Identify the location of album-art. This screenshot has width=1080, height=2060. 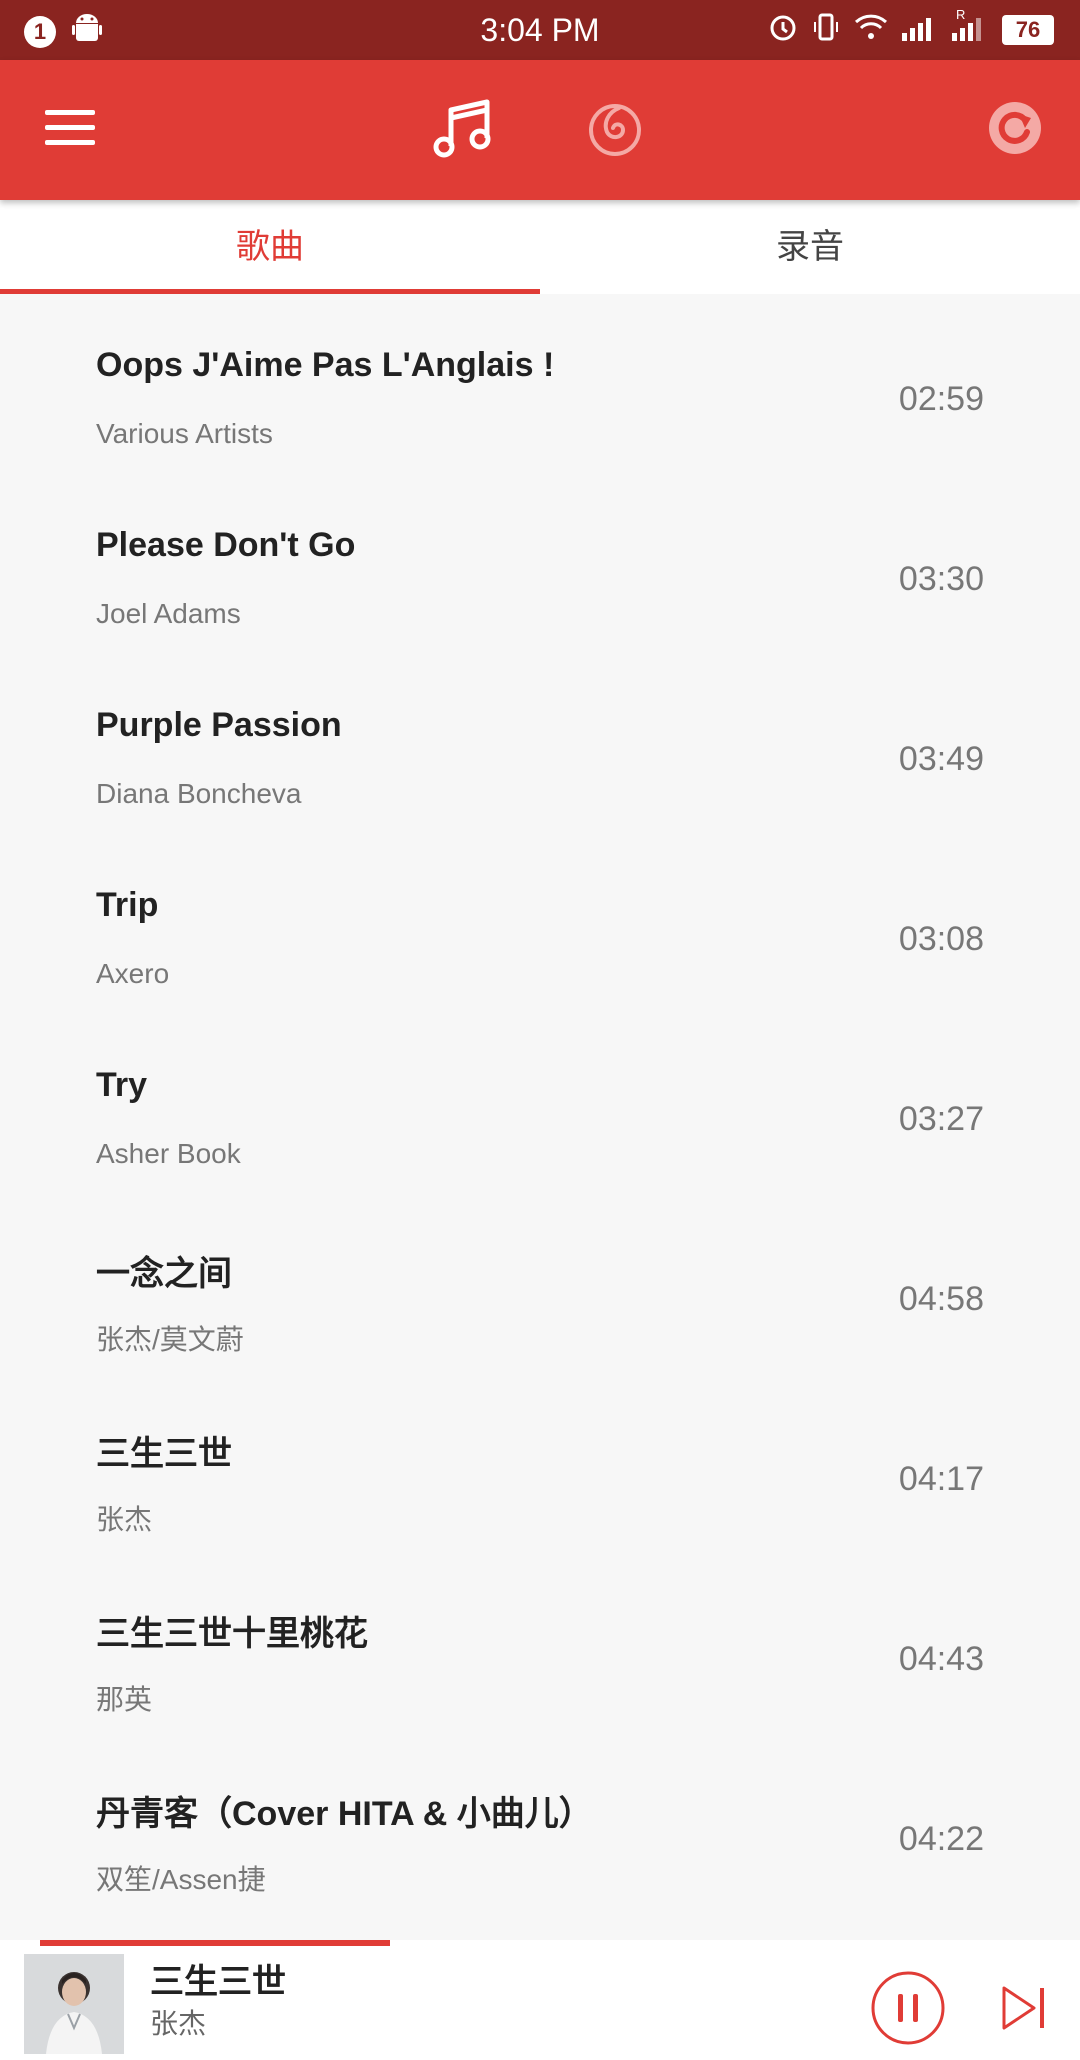
(74, 2004).